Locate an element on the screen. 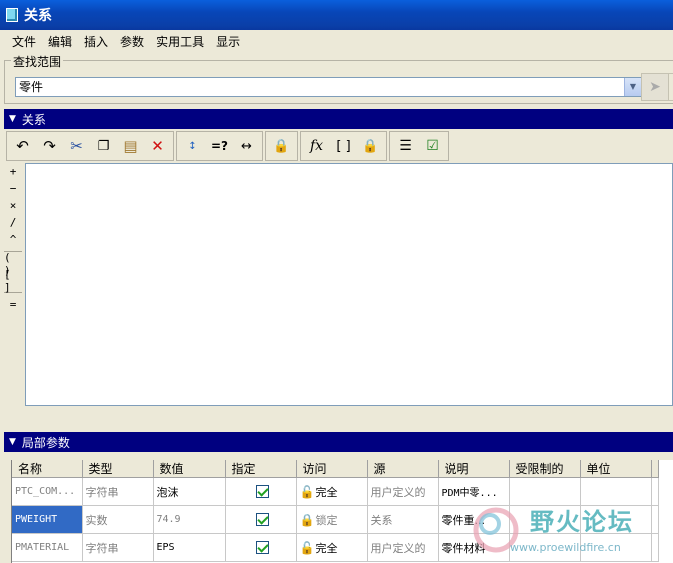 This screenshot has height=563, width=673. menu-parameters: 参数 is located at coordinates (132, 41).